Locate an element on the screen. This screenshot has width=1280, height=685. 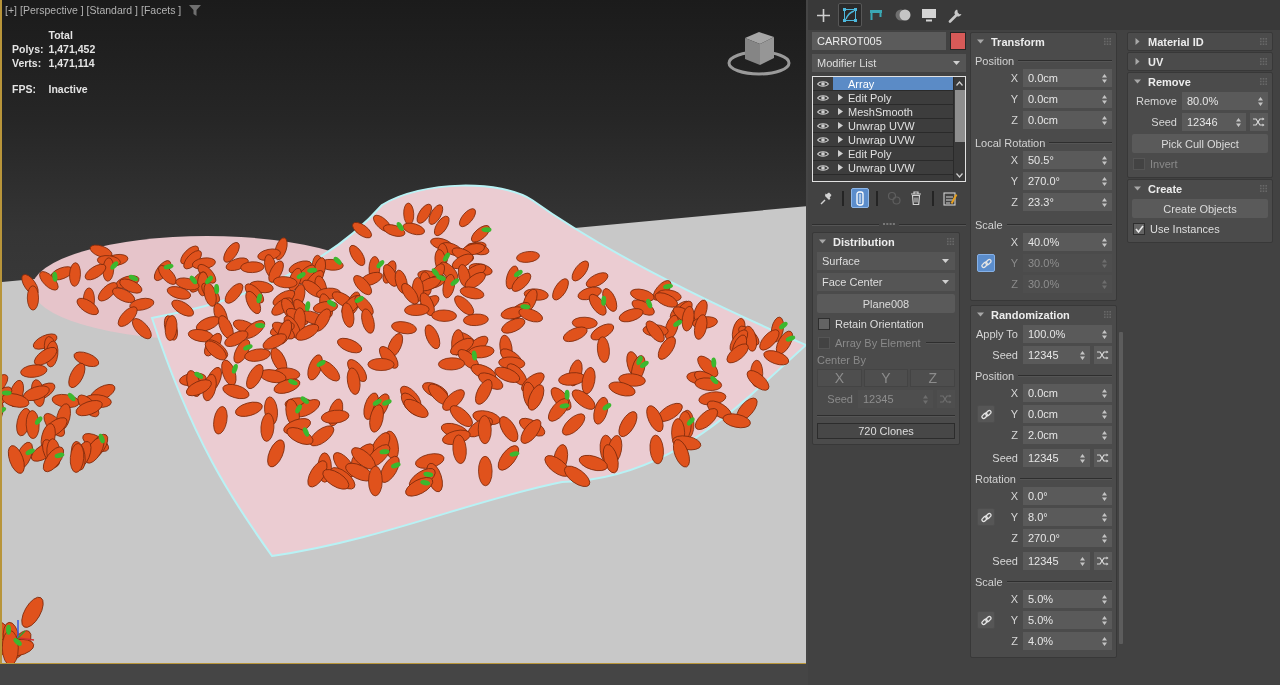
rollout-header: UV is located at coordinates (1200, 61).